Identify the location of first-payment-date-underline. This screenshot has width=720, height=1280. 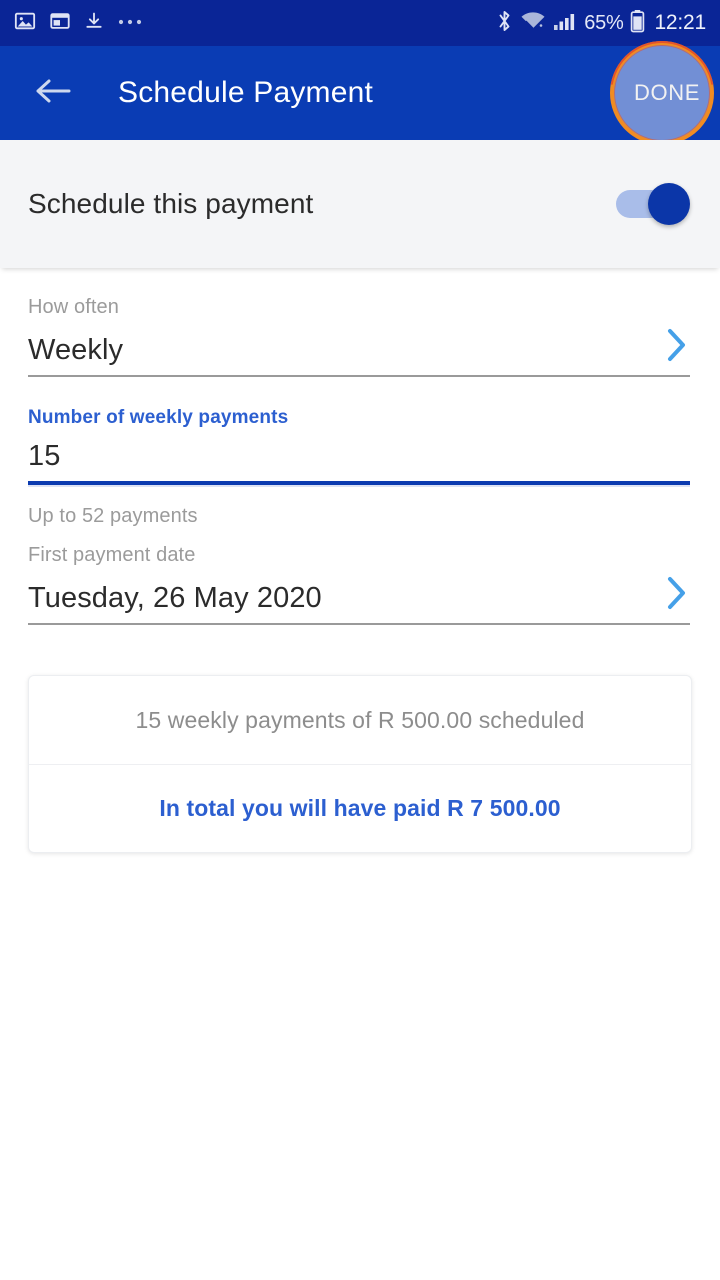
(359, 624).